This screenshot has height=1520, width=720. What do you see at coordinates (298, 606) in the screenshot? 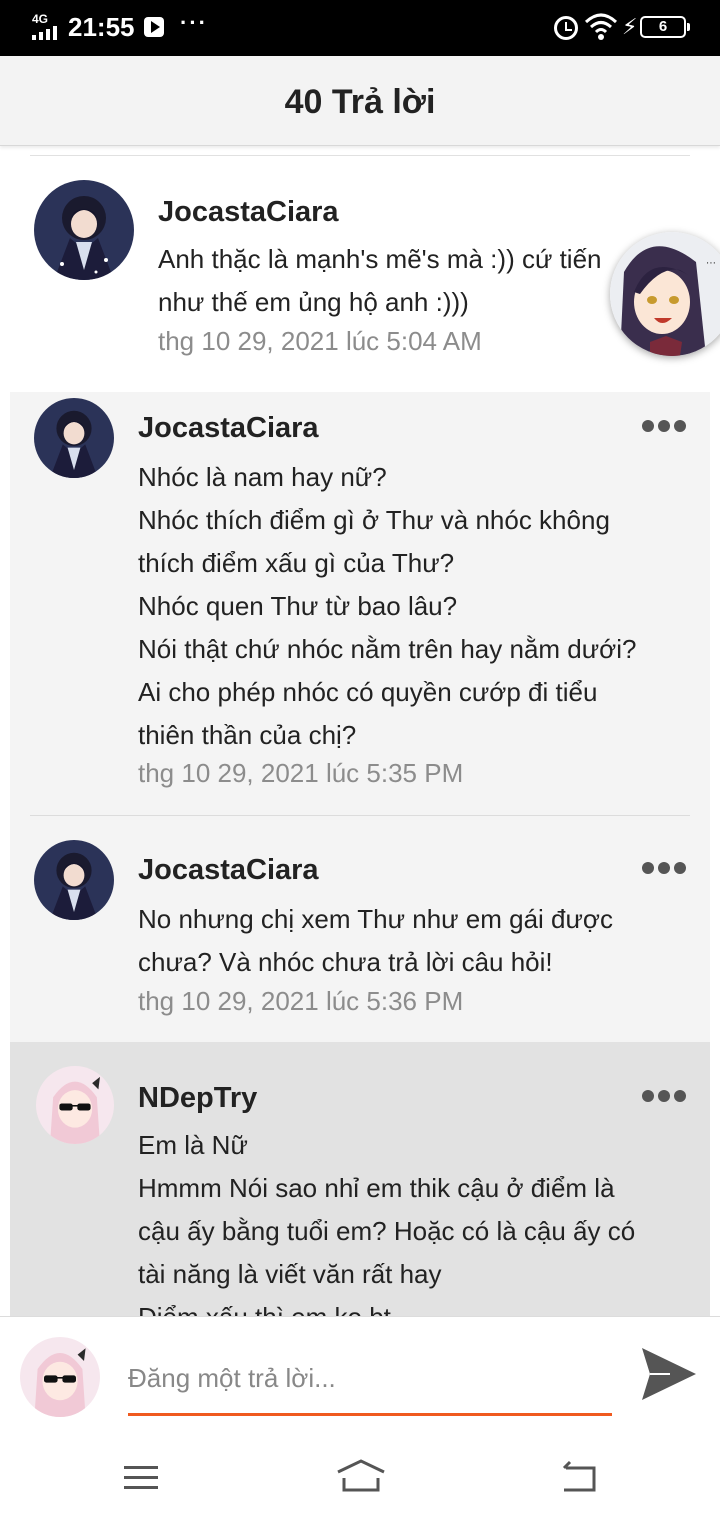
I see `comment-line: Nhóc quen Thư từ bao lâu?` at bounding box center [298, 606].